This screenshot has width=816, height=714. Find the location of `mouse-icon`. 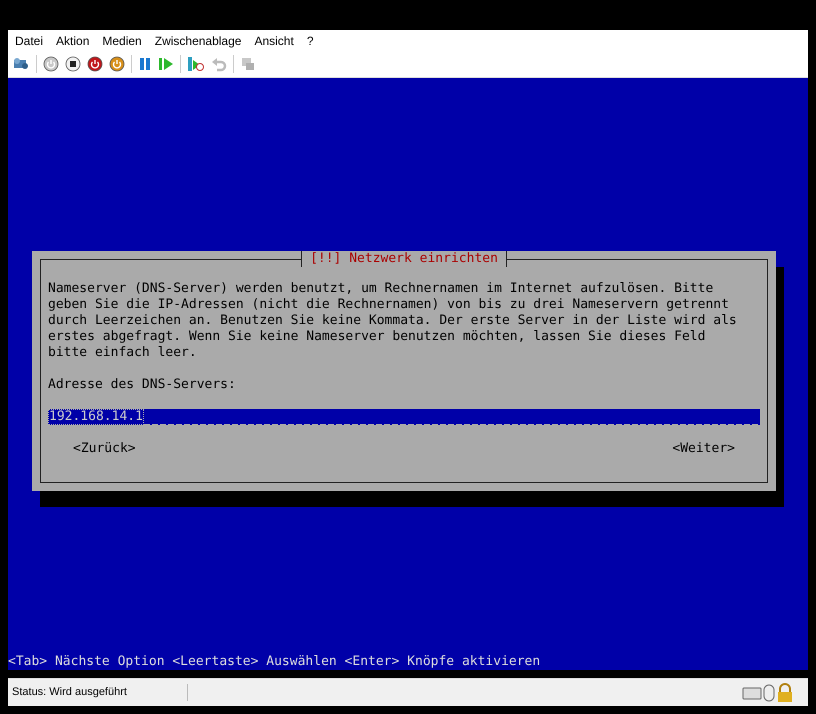

mouse-icon is located at coordinates (769, 693).